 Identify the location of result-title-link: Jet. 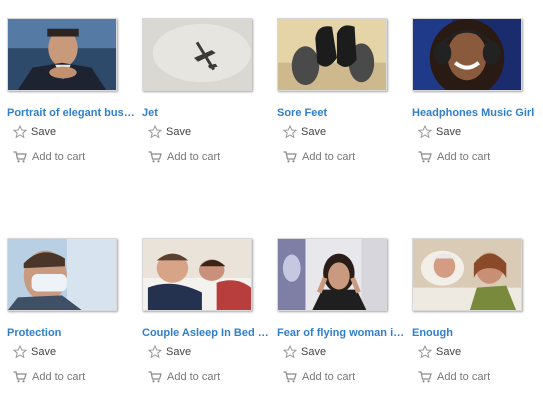
(208, 113).